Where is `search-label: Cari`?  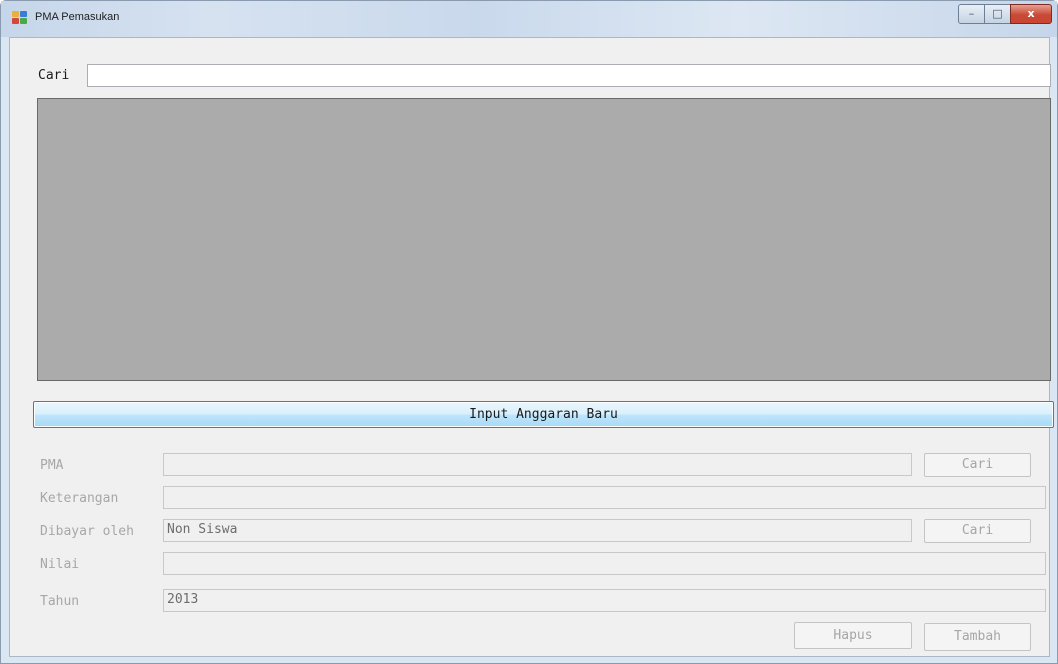 search-label: Cari is located at coordinates (54, 75).